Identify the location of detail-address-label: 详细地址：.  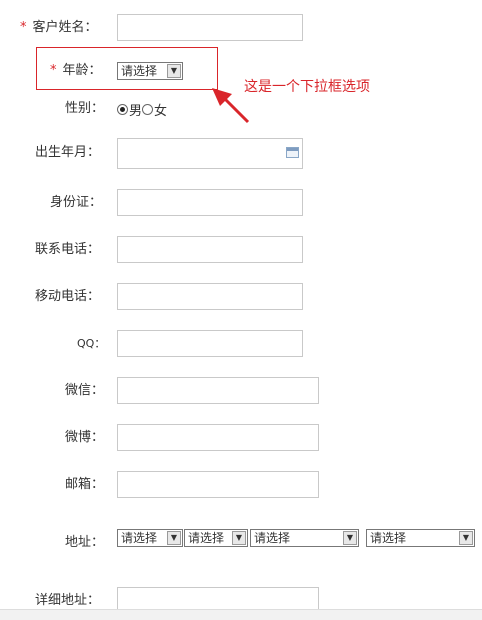
(68, 600).